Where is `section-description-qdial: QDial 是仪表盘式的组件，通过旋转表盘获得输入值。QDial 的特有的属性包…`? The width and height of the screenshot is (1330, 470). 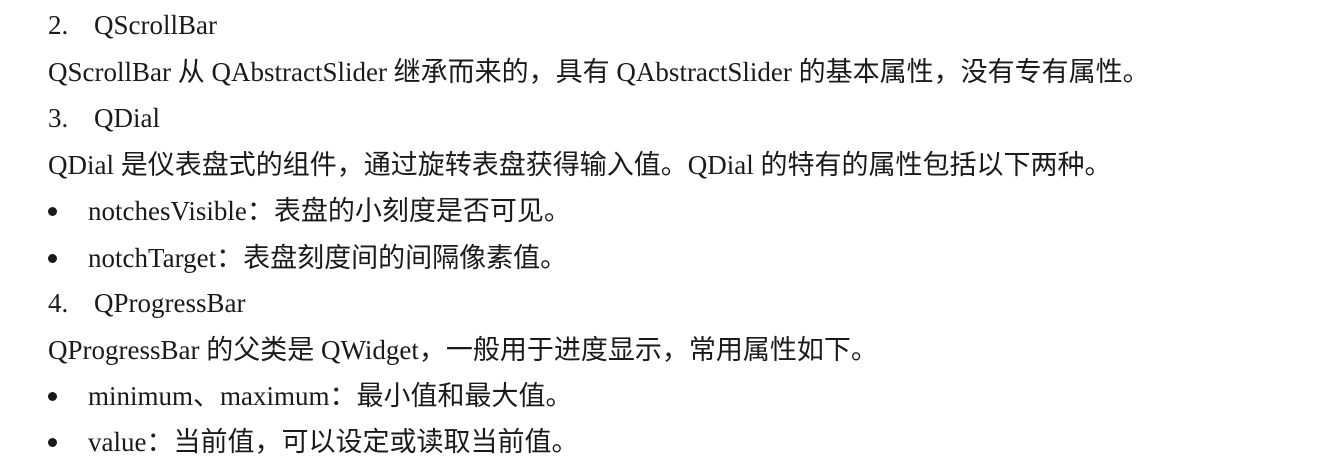 section-description-qdial: QDial 是仪表盘式的组件，通过旋转表盘获得输入值。QDial 的特有的属性包… is located at coordinates (580, 165).